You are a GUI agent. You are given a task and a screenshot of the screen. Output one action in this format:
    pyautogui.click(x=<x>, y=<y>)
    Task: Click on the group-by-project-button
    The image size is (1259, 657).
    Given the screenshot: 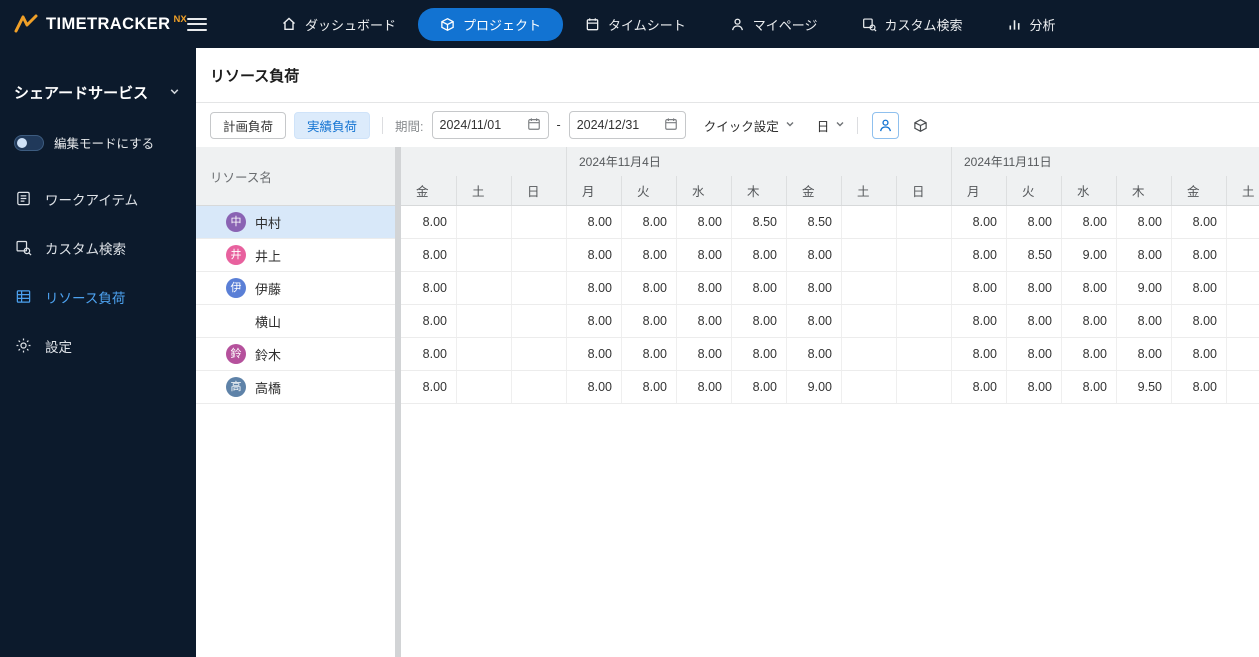 What is the action you would take?
    pyautogui.click(x=920, y=125)
    